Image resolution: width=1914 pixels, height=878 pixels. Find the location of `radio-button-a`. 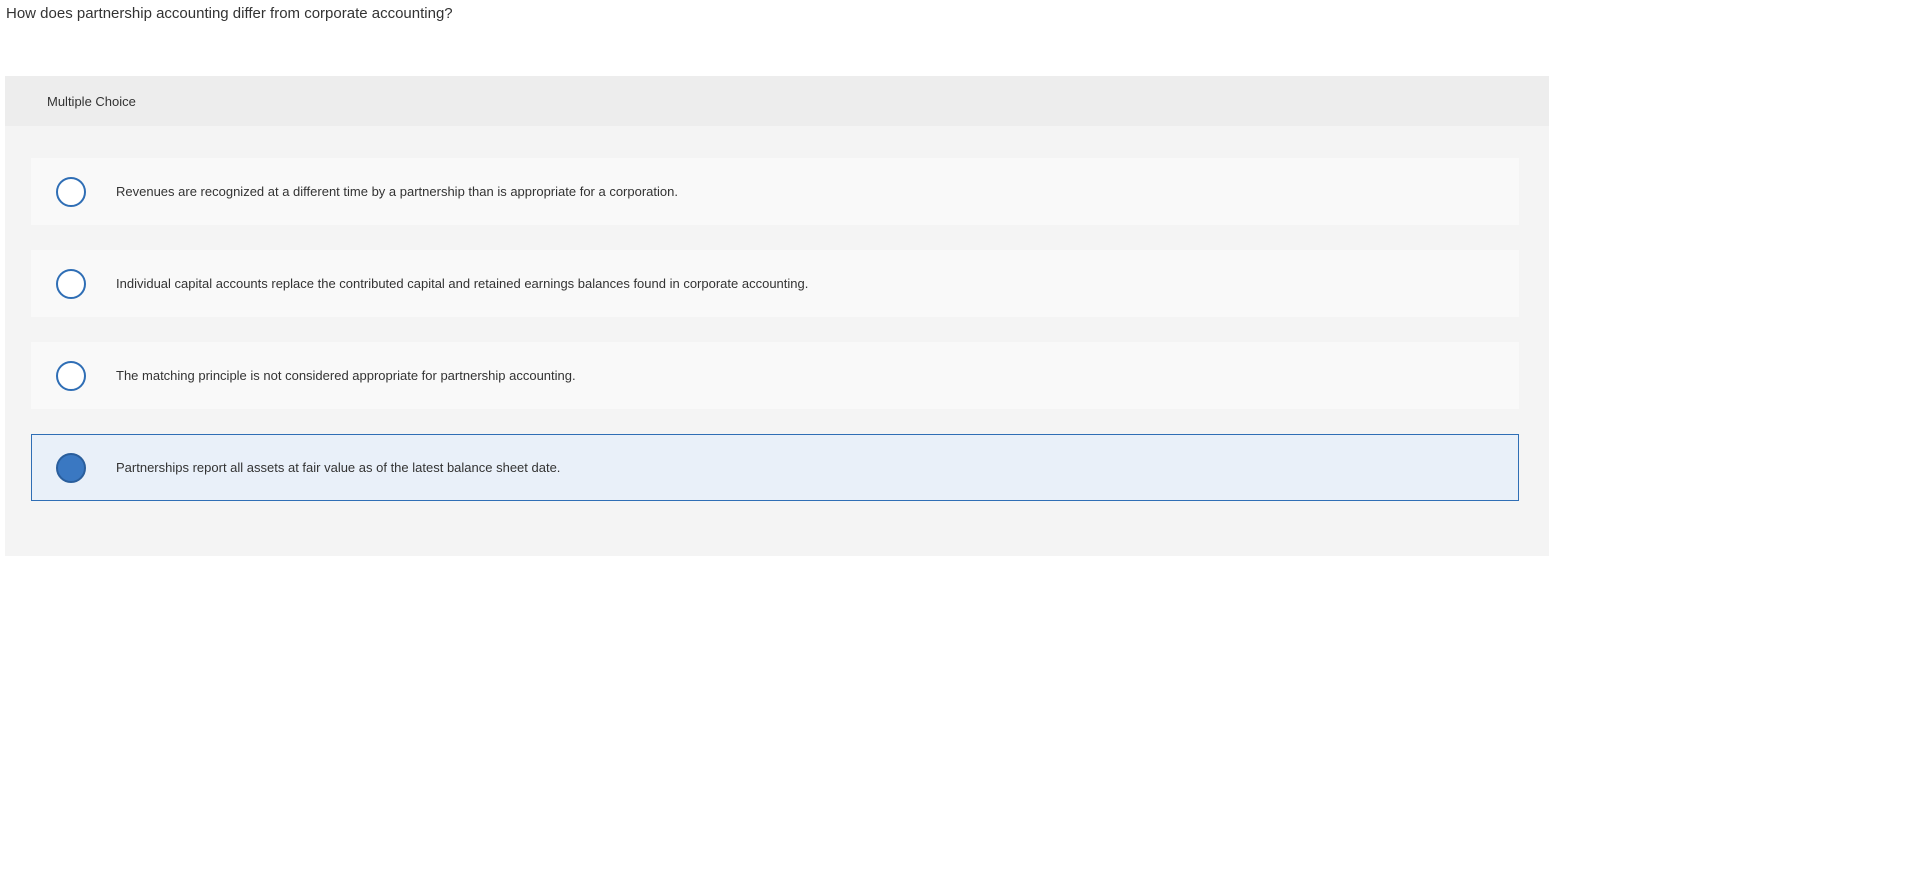

radio-button-a is located at coordinates (71, 191).